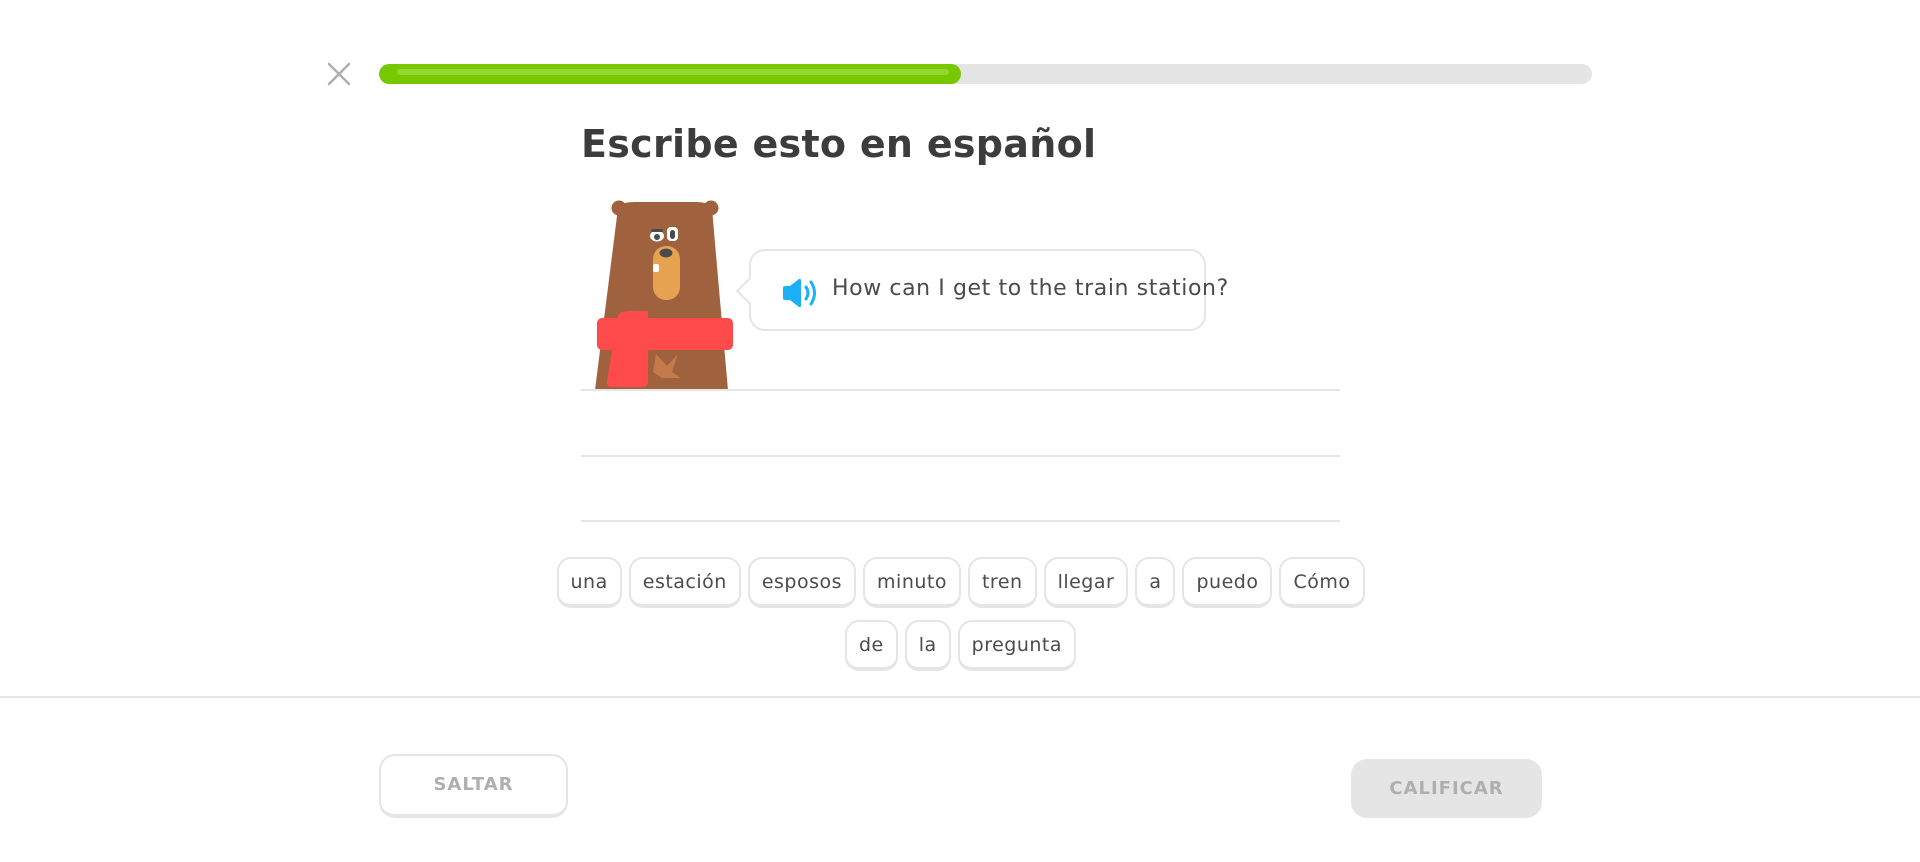  Describe the element at coordinates (1002, 582) in the screenshot. I see `word-tile: tren` at that location.